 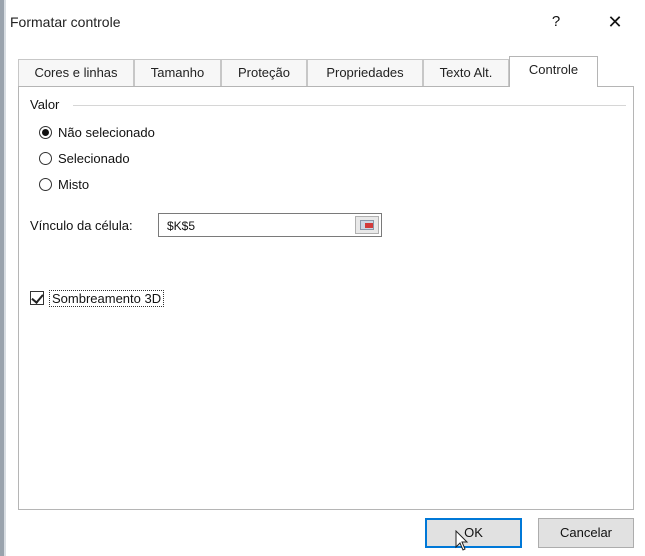 I want to click on shading-3d-label: Sombreamento 3D, so click(x=107, y=298).